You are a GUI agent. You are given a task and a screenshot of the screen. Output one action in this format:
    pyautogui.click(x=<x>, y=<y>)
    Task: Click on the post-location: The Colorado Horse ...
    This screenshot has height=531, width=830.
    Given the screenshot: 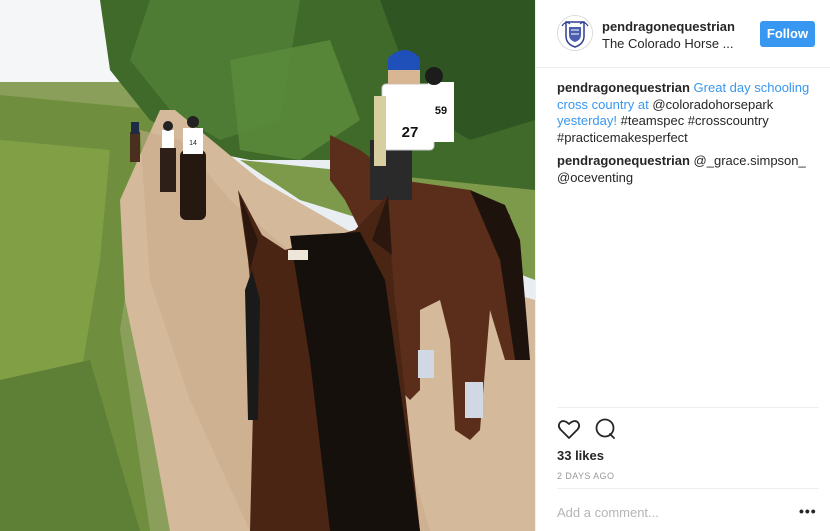 What is the action you would take?
    pyautogui.click(x=668, y=43)
    